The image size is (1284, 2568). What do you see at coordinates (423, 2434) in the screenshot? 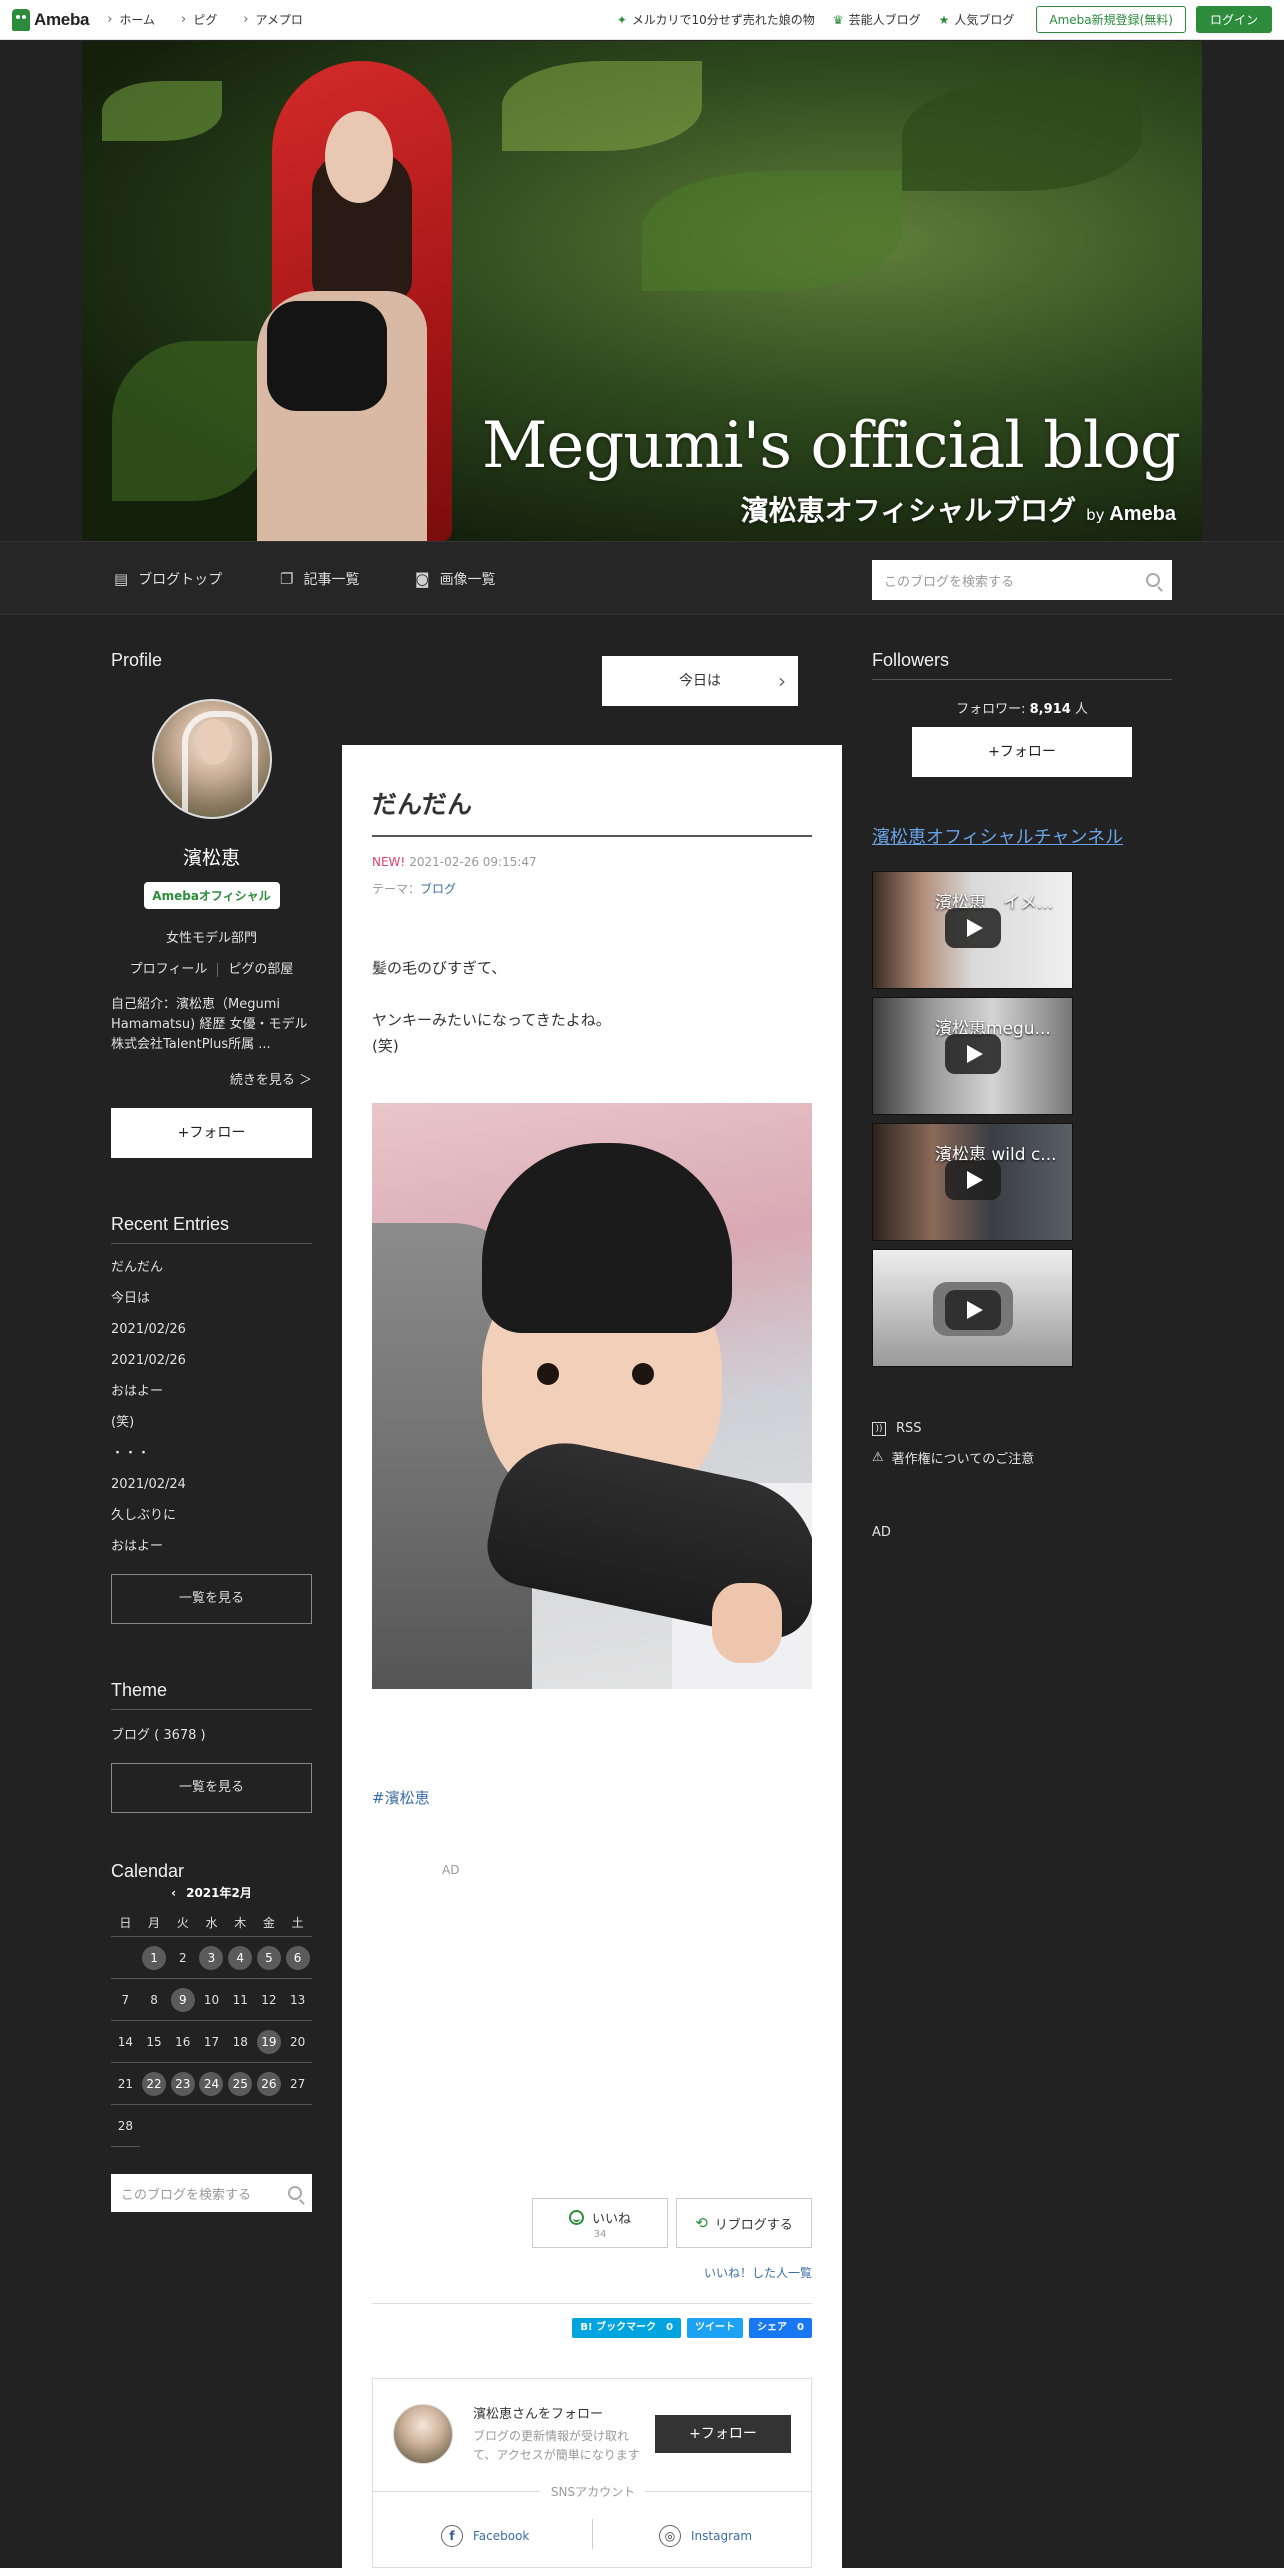
I see `avatar` at bounding box center [423, 2434].